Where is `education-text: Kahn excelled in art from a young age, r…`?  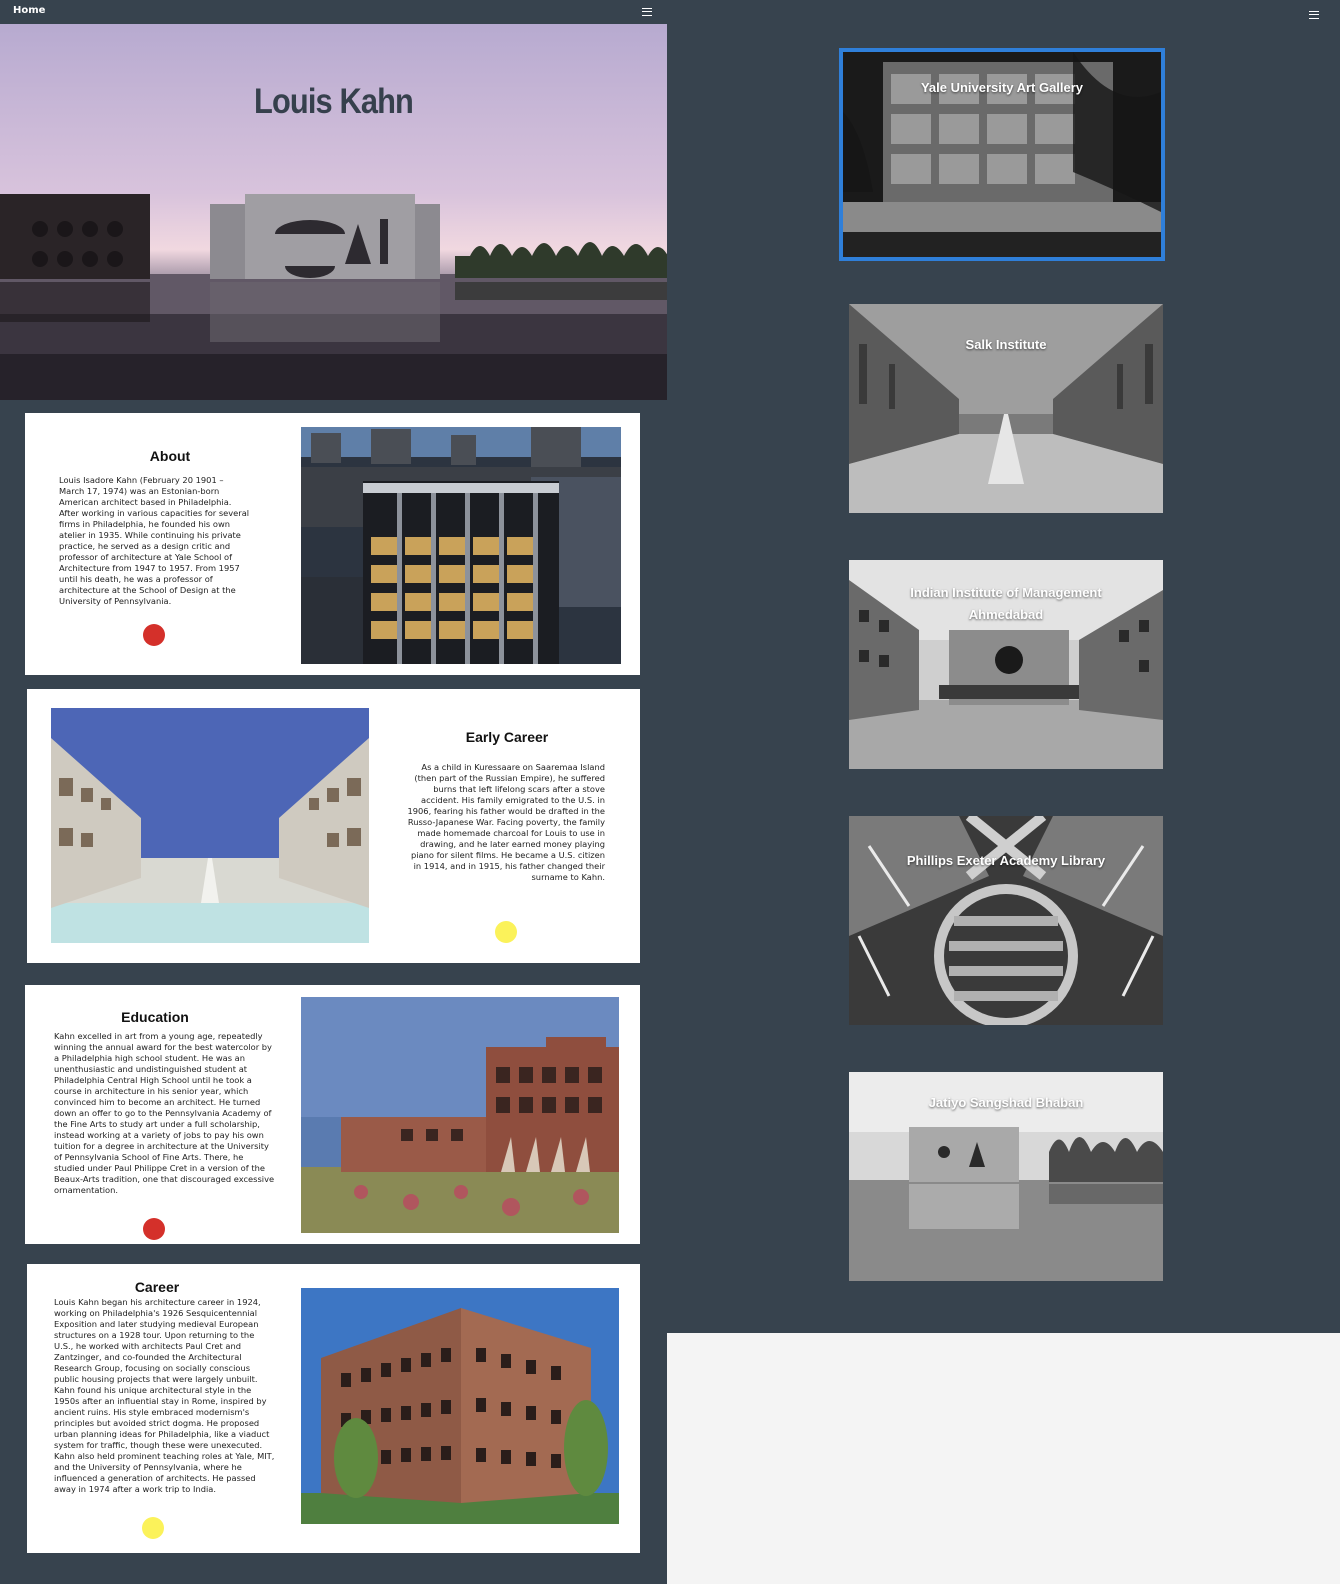 education-text: Kahn excelled in art from a young age, r… is located at coordinates (164, 1113).